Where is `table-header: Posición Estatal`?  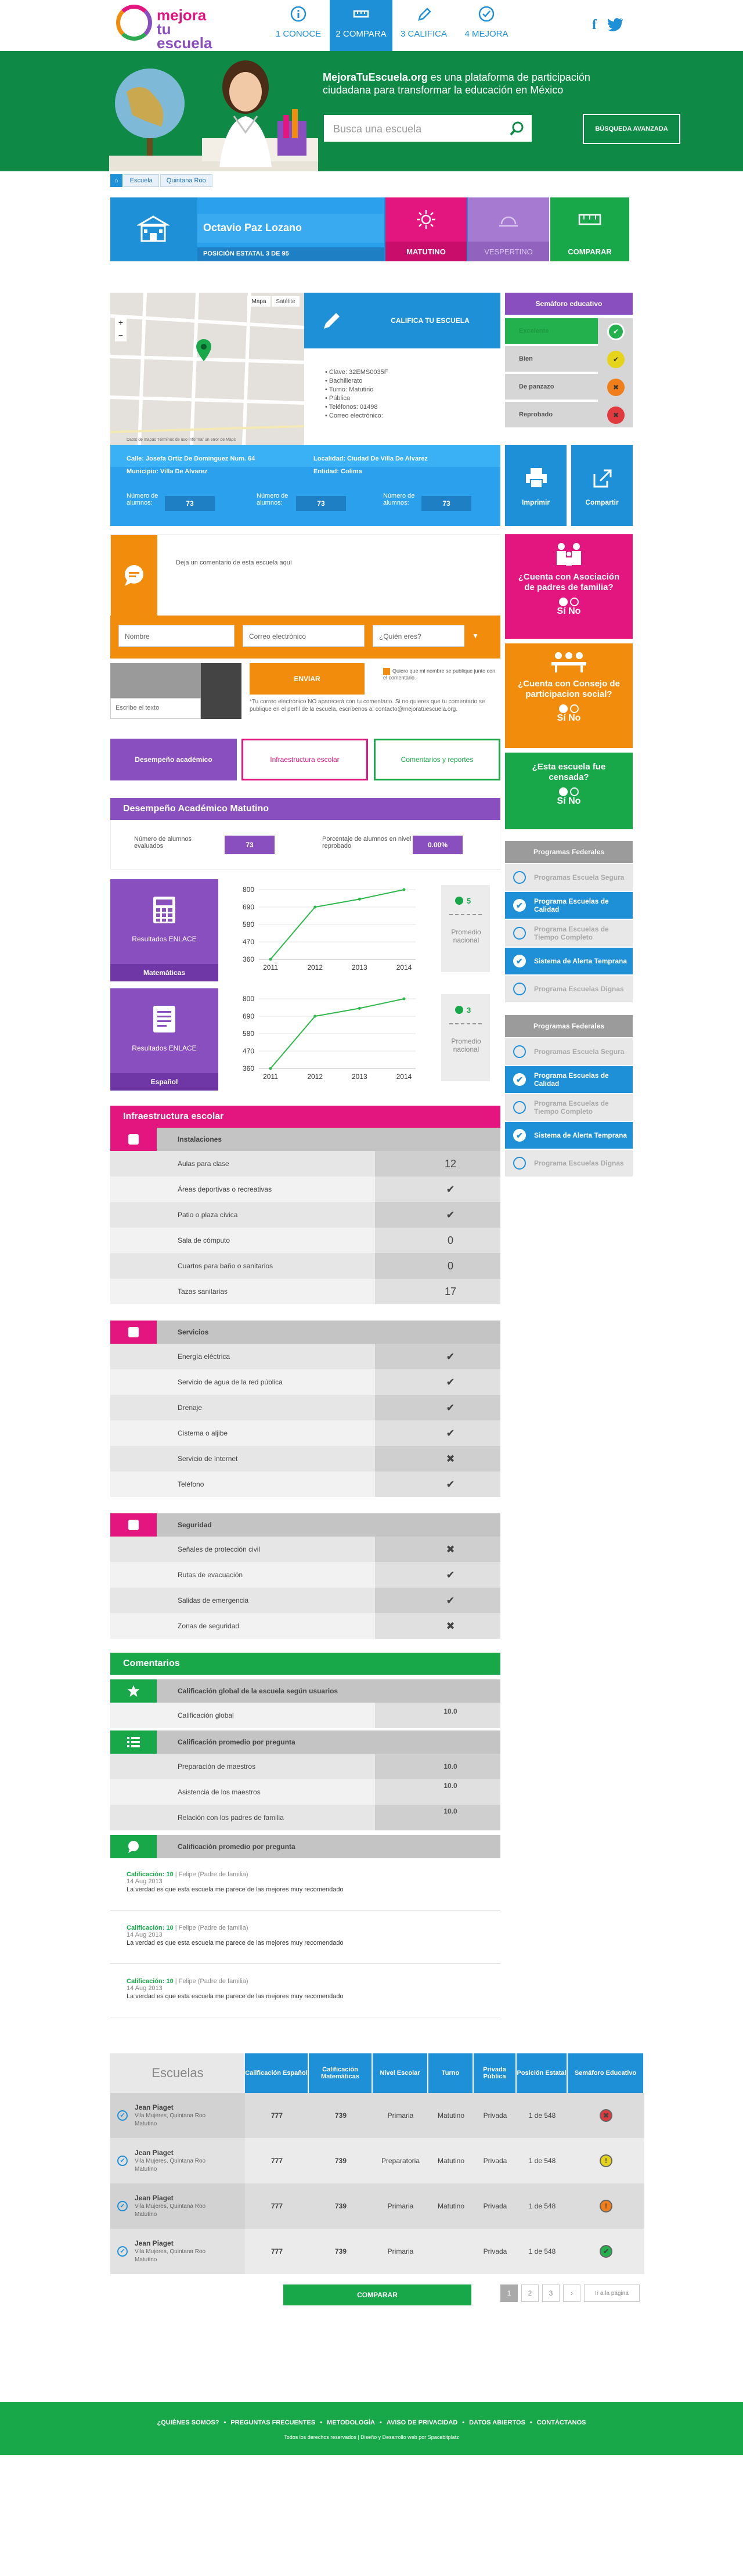 table-header: Posición Estatal is located at coordinates (542, 2073).